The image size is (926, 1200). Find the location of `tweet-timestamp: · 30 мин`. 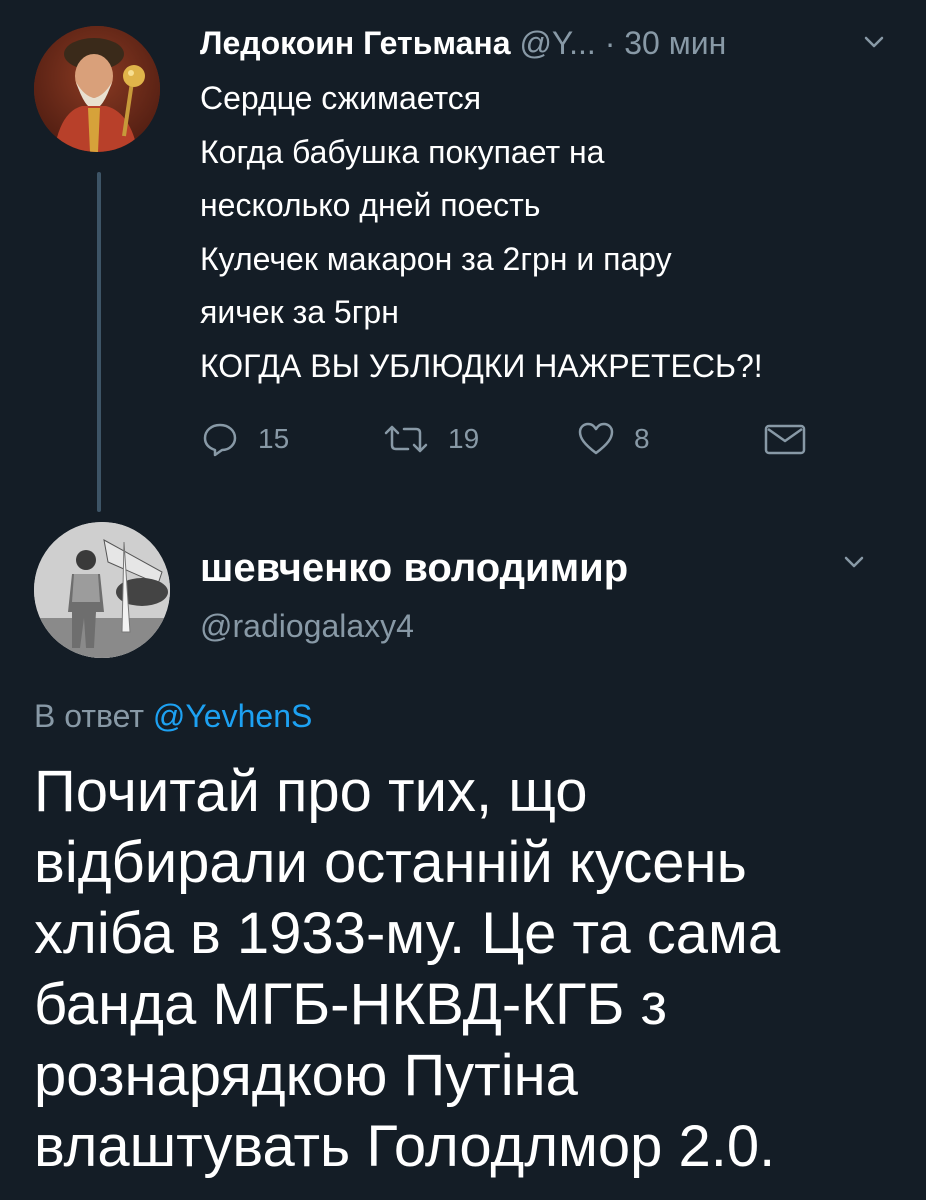

tweet-timestamp: · 30 мин is located at coordinates (666, 43).